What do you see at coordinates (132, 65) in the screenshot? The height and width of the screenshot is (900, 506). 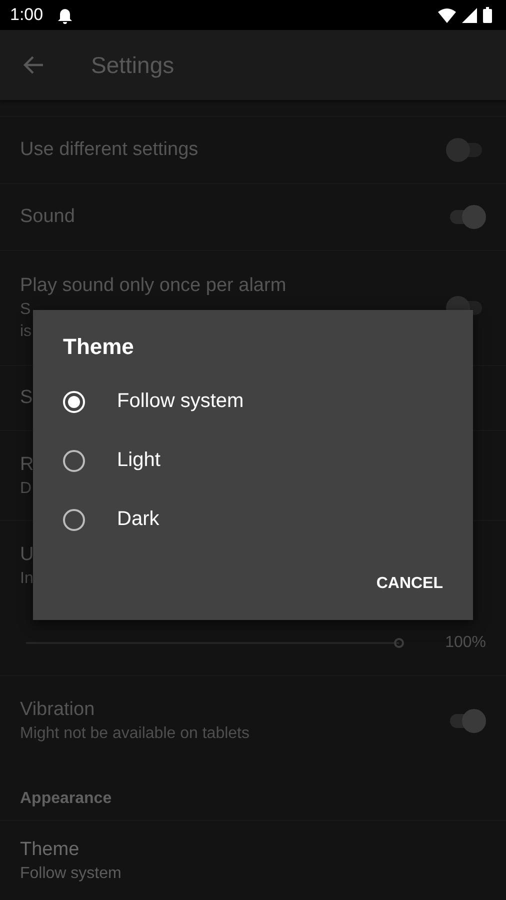 I see `screen-title: Settings` at bounding box center [132, 65].